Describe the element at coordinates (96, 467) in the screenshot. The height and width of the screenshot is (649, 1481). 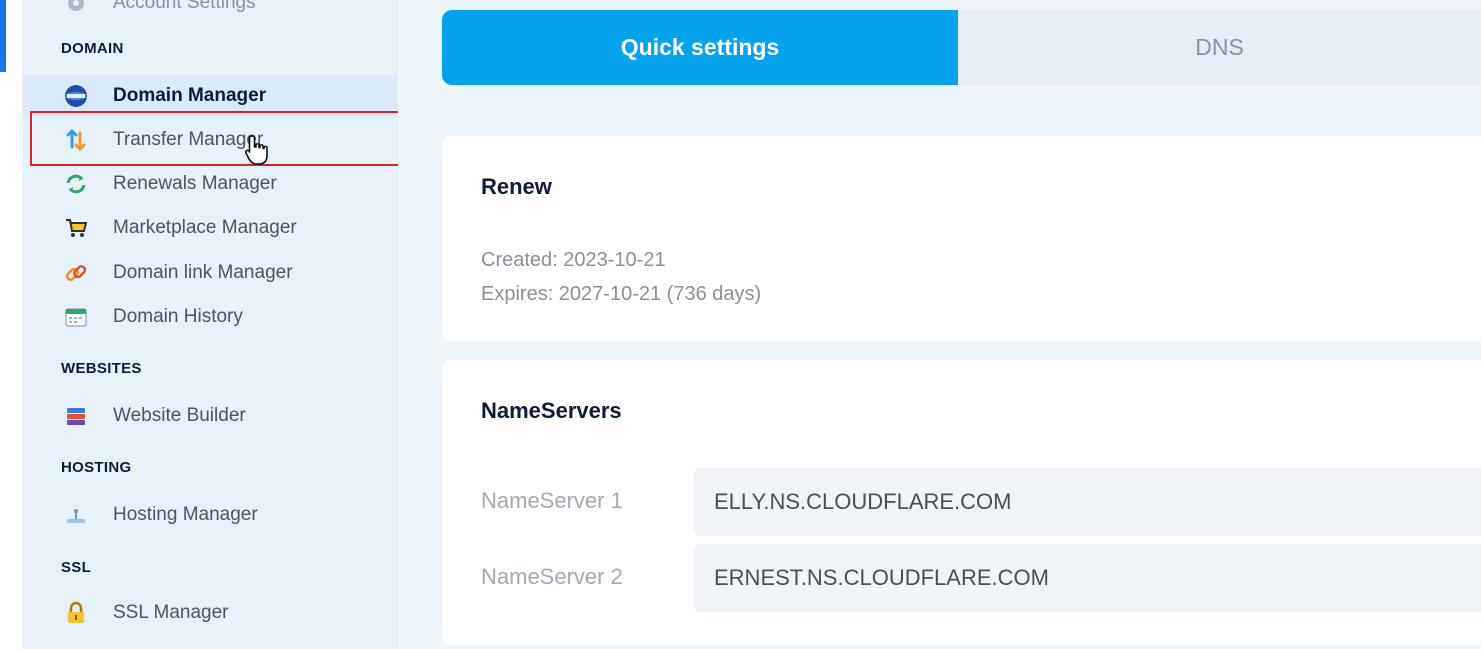
I see `section-title-hosting: HOSTING` at that location.